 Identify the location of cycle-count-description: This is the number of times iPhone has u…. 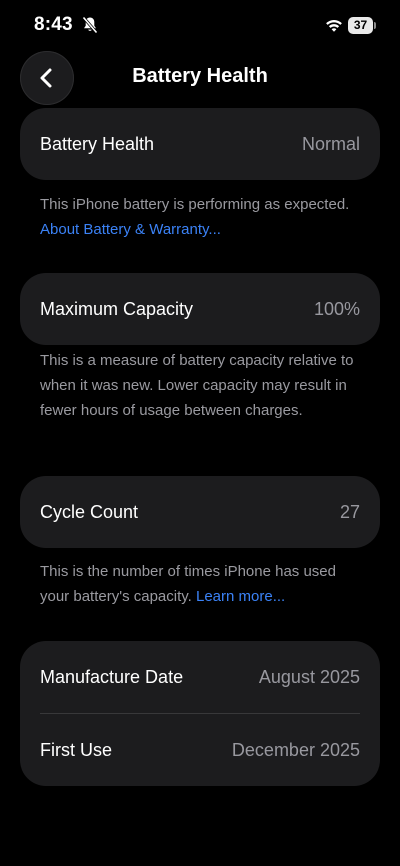
(188, 584).